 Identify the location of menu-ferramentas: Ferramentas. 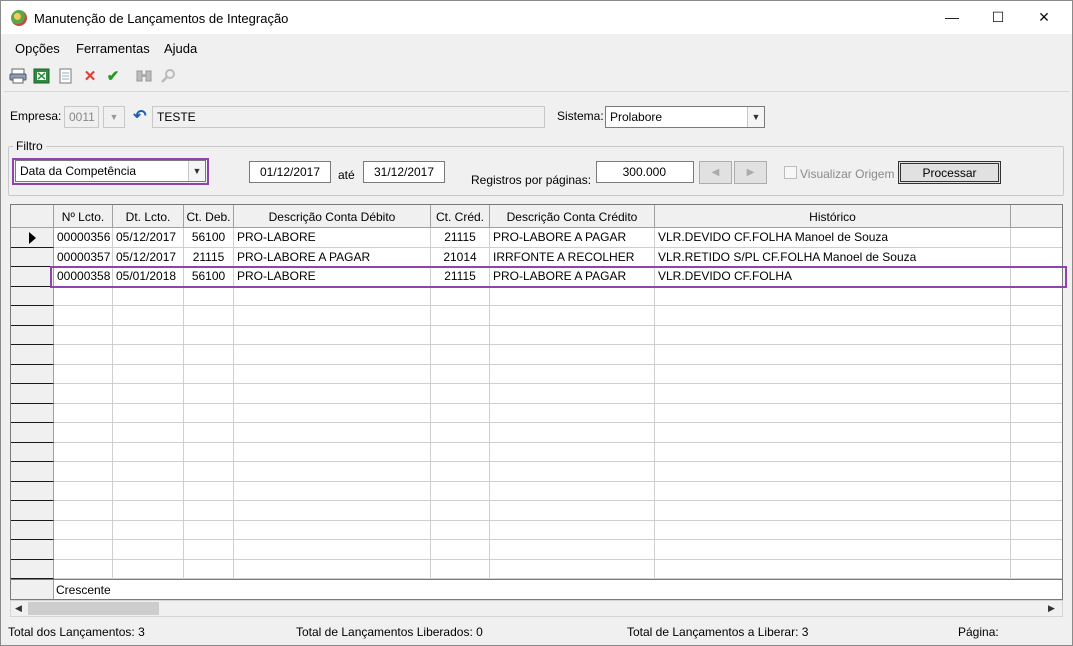
(113, 48).